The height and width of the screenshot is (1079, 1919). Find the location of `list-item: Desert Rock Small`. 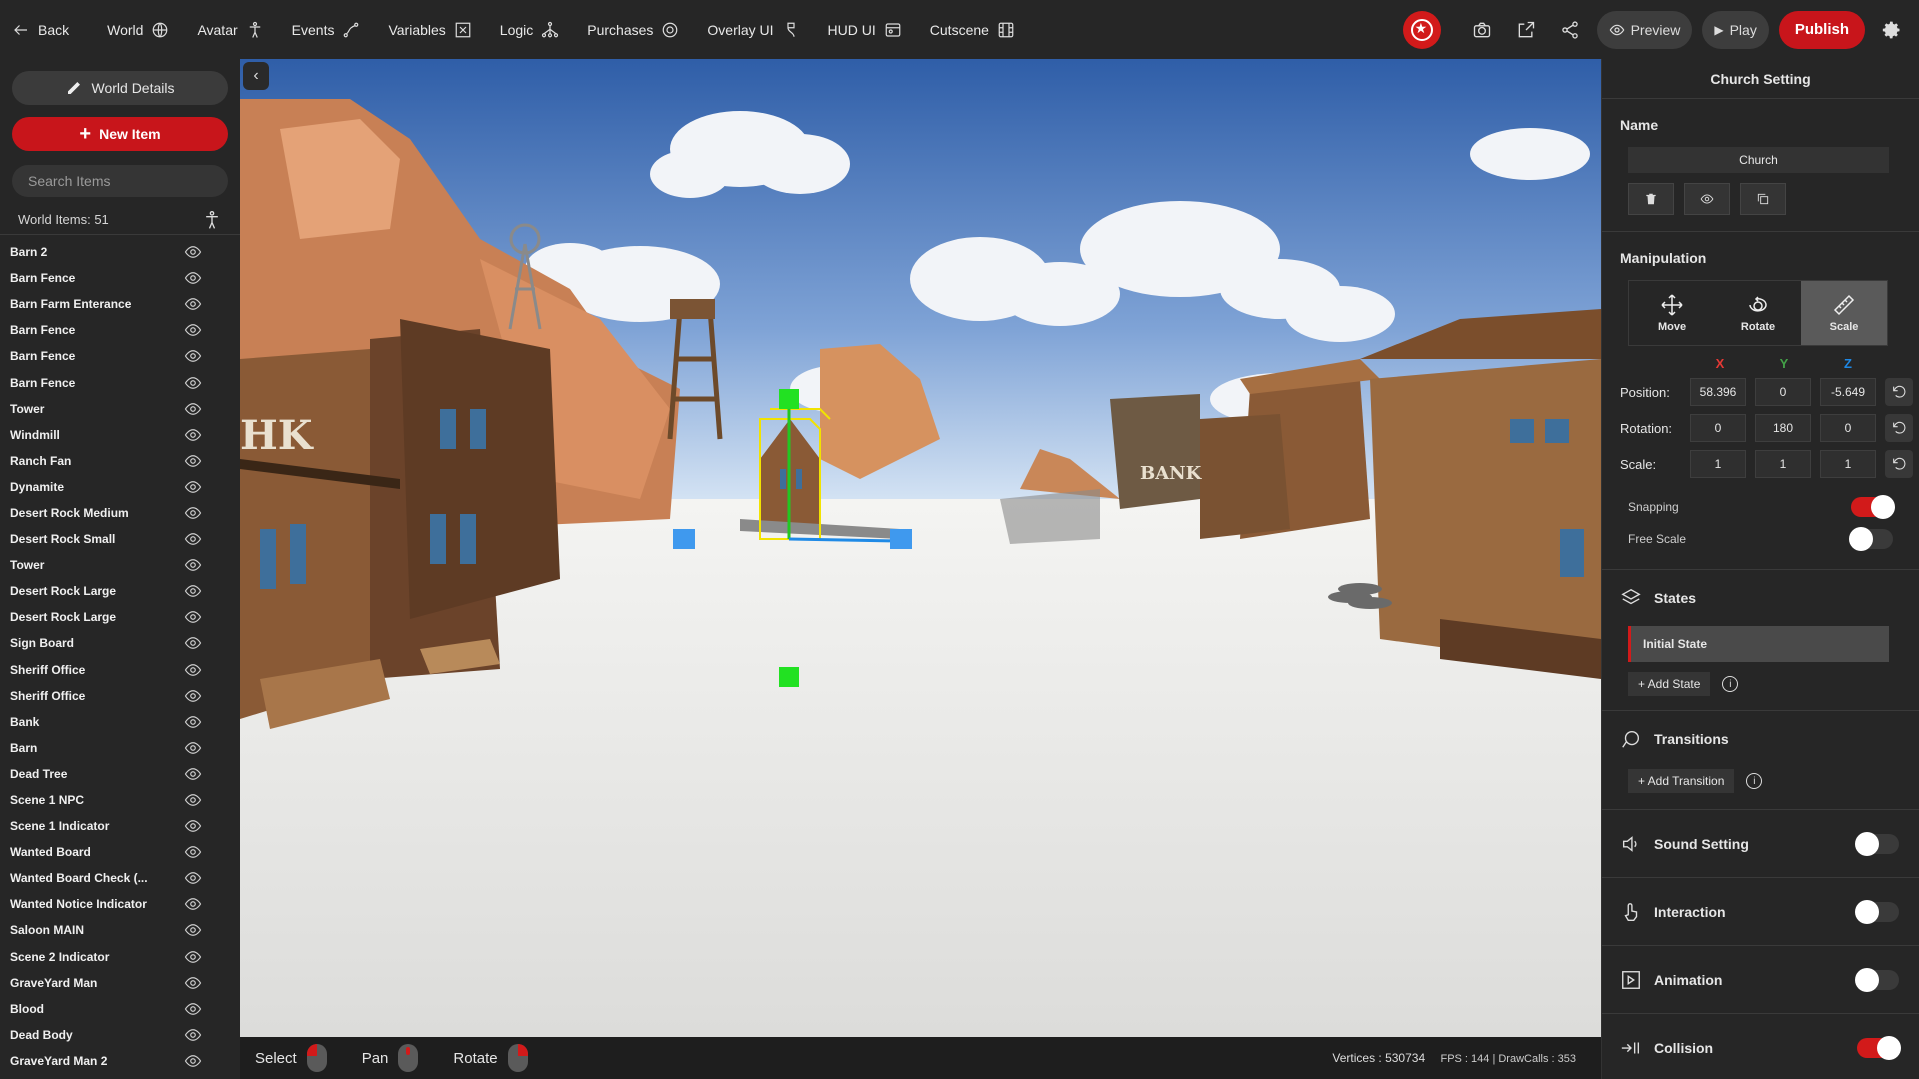

list-item: Desert Rock Small is located at coordinates (120, 539).